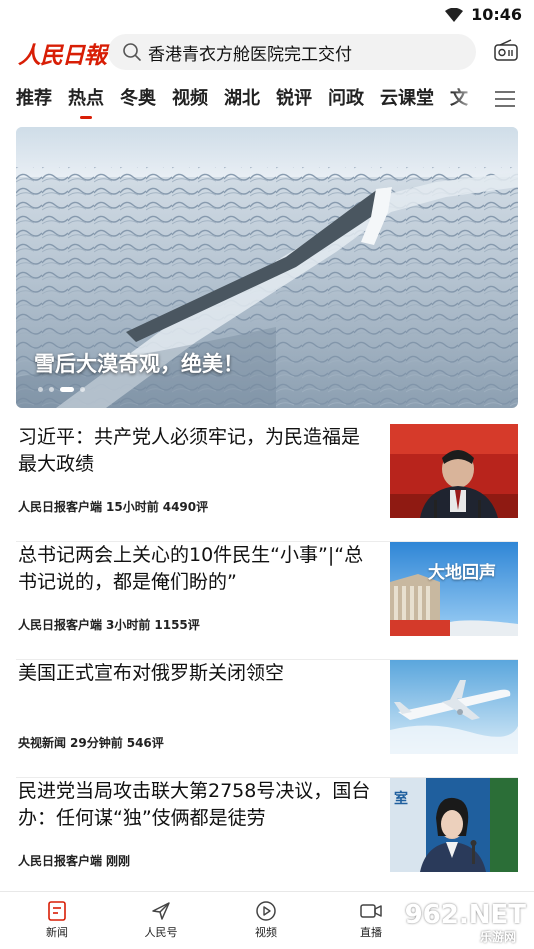  I want to click on tab-winter-olympics: 冬奥, so click(138, 99).